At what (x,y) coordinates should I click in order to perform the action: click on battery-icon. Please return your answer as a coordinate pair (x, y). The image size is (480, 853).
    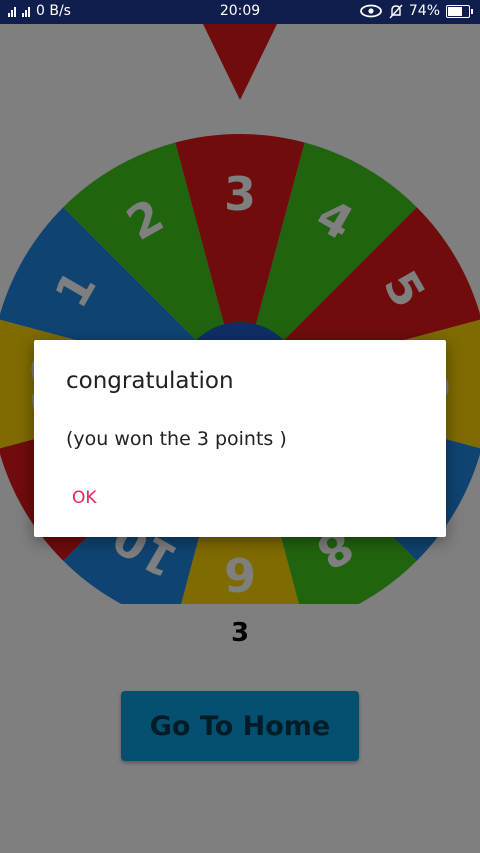
    Looking at the image, I should click on (459, 11).